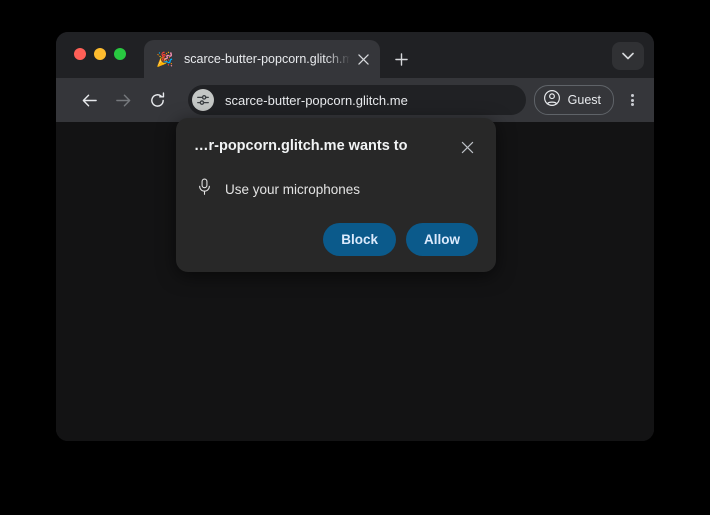  What do you see at coordinates (363, 59) in the screenshot?
I see `tab-close-icon` at bounding box center [363, 59].